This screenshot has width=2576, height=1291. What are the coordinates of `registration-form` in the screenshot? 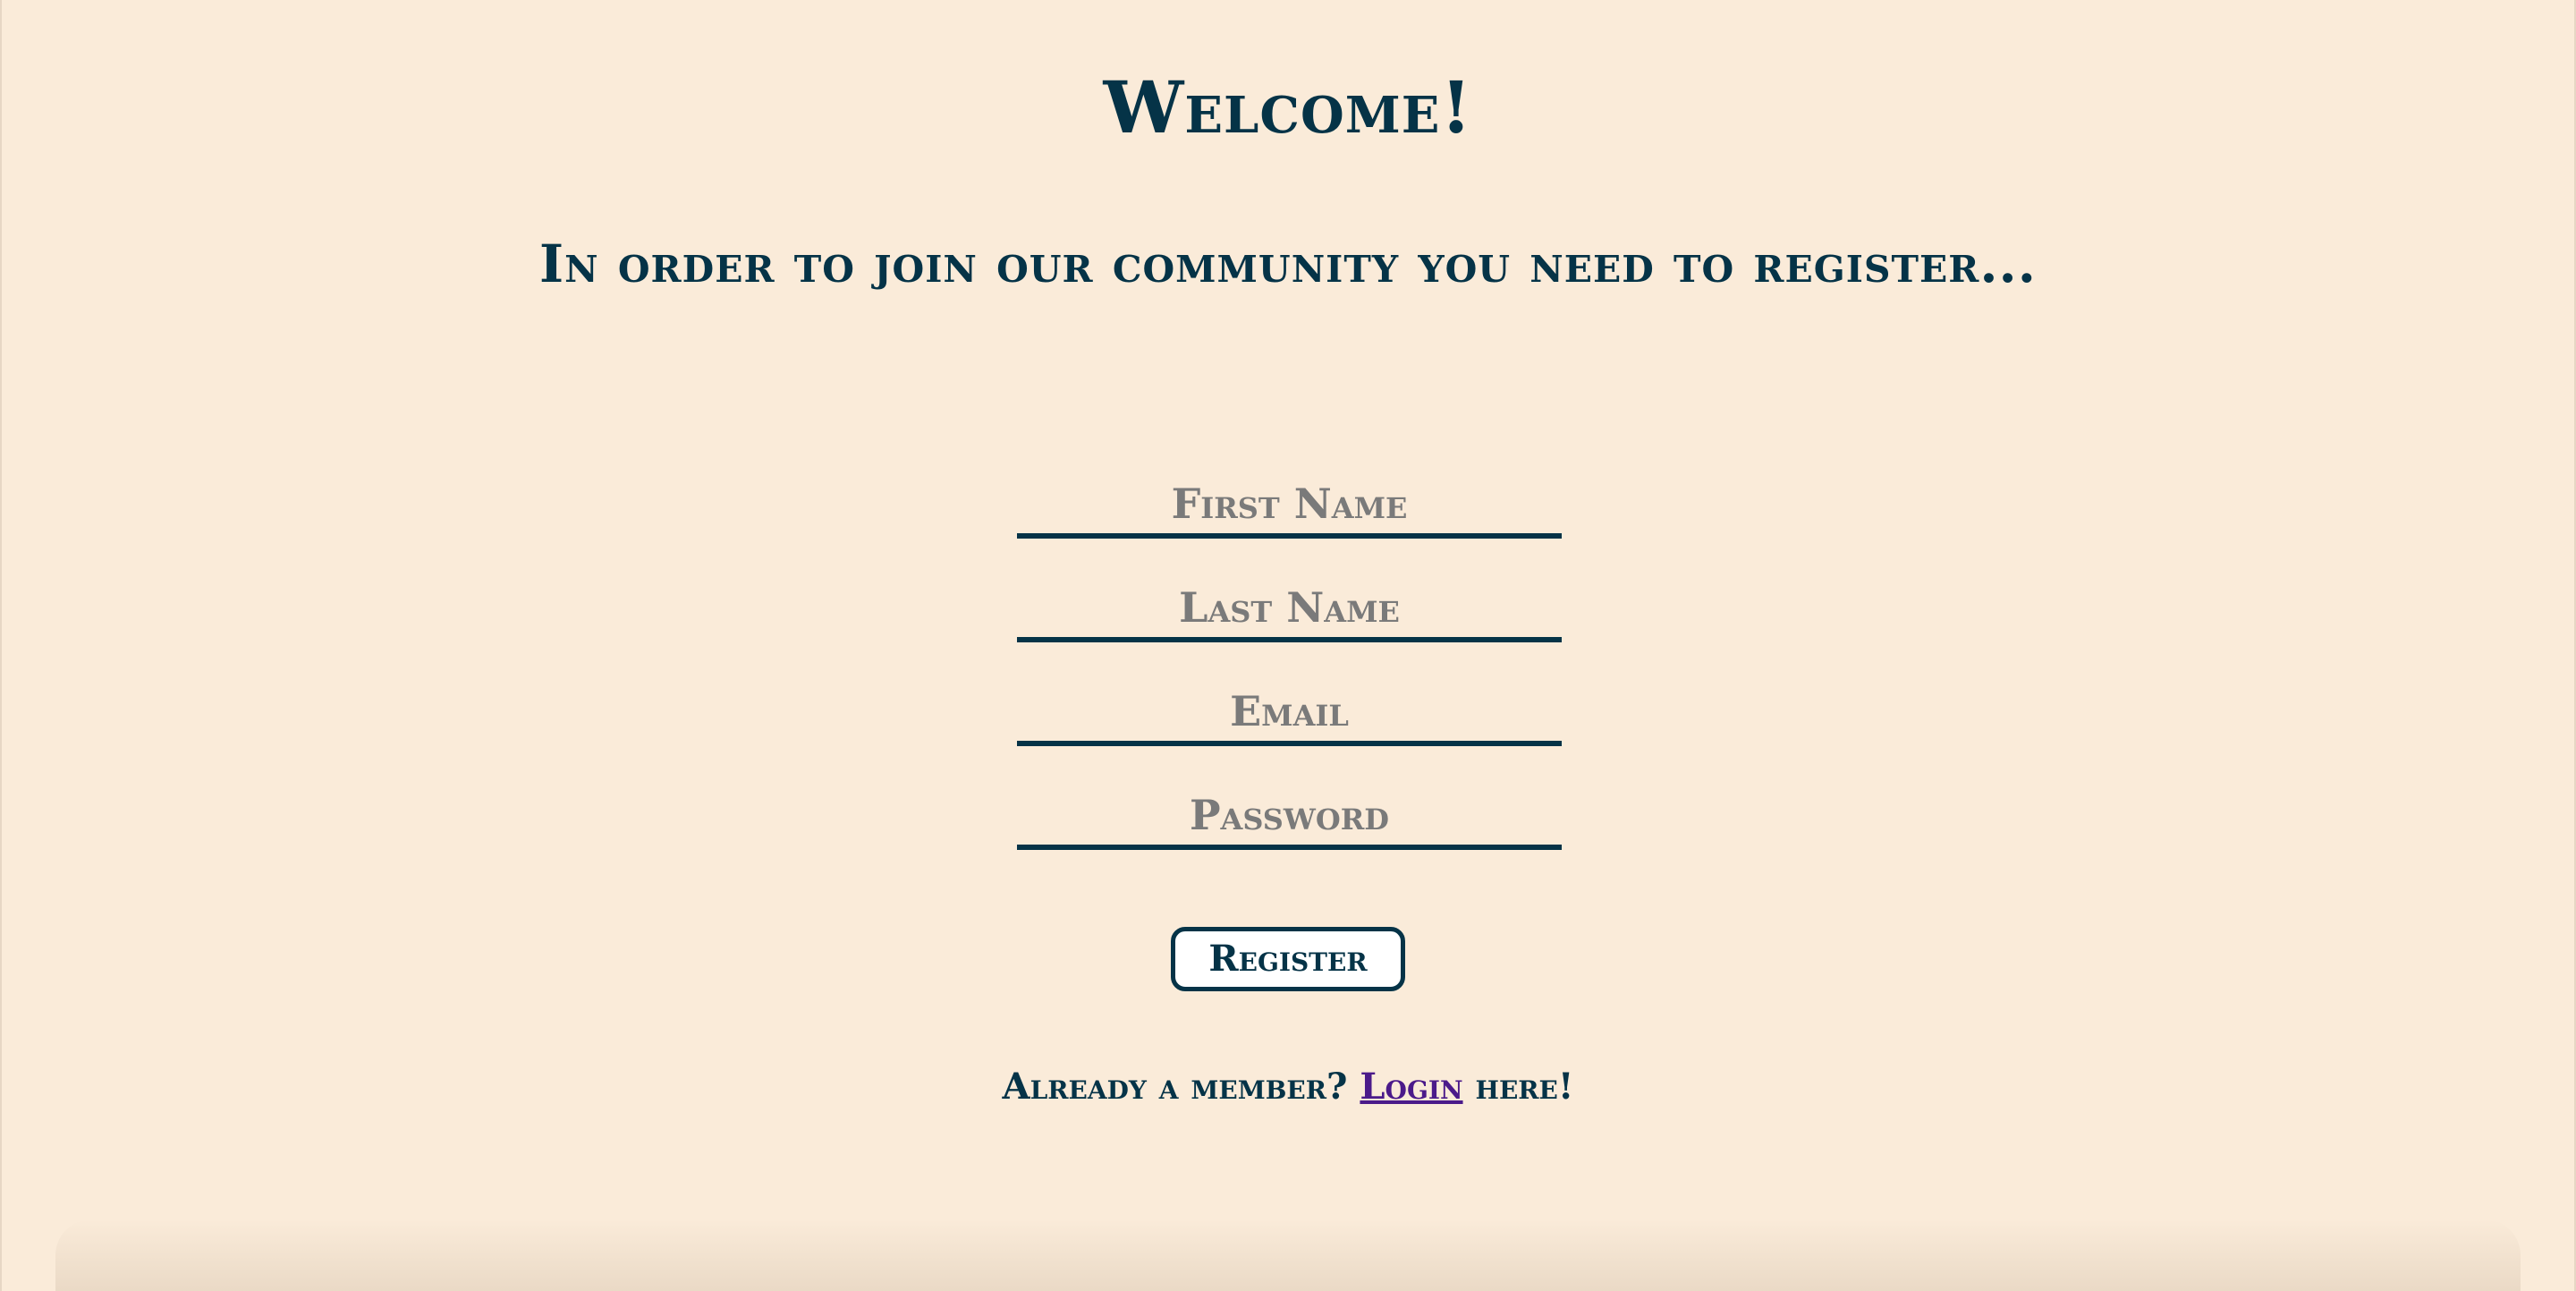 It's located at (1289, 672).